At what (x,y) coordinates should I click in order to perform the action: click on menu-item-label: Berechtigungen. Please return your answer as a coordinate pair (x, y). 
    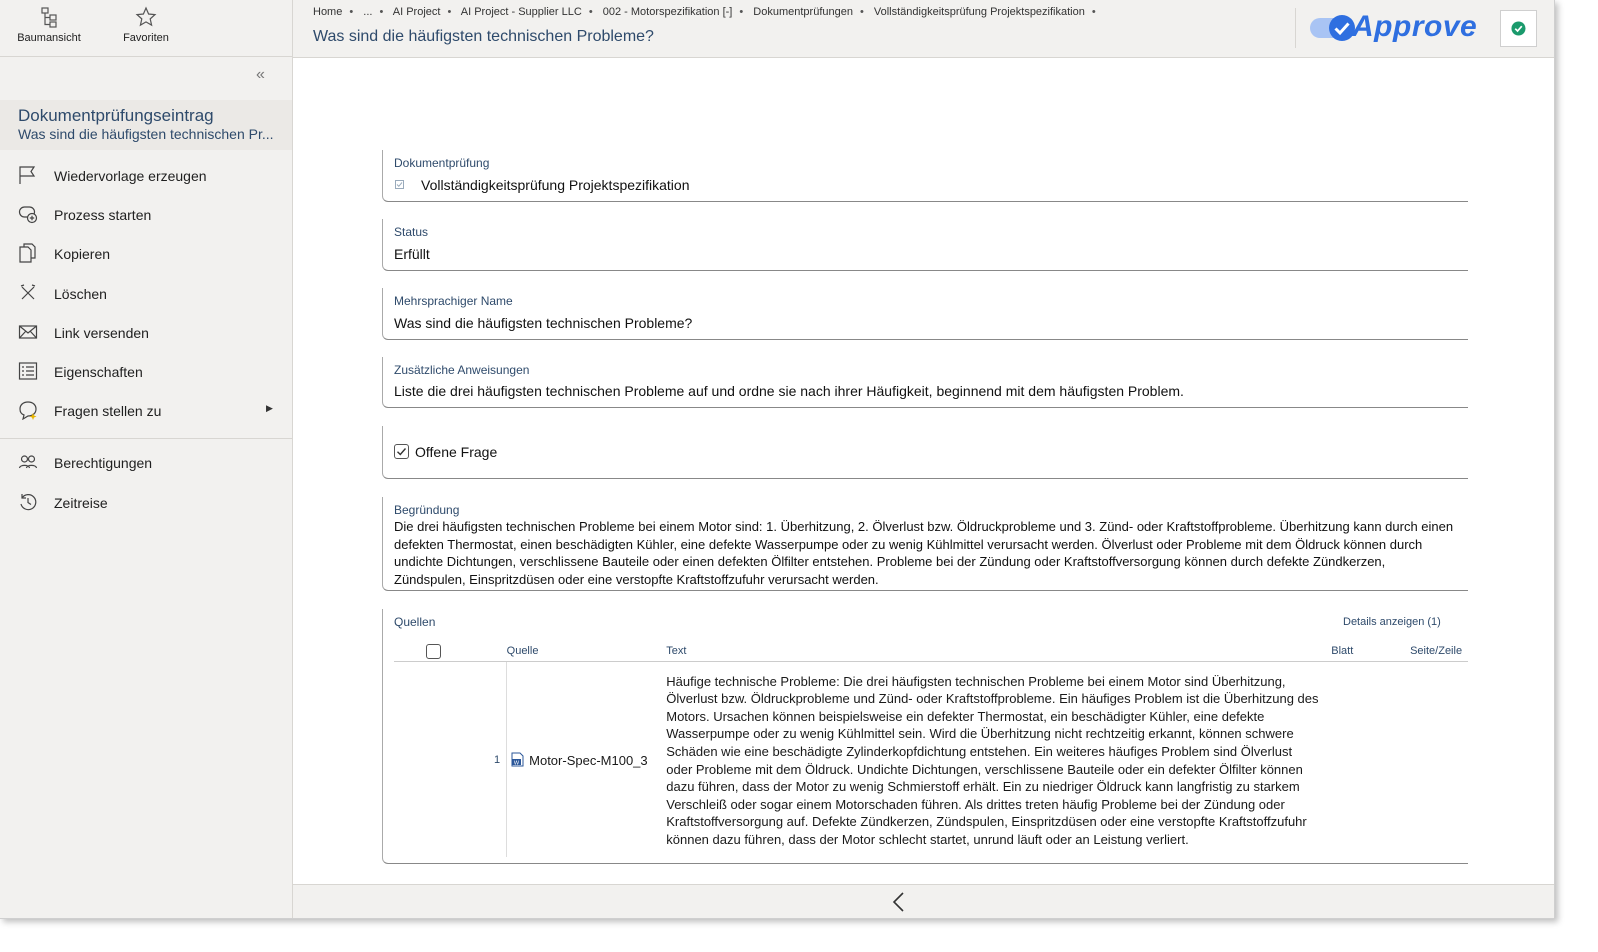
    Looking at the image, I should click on (103, 463).